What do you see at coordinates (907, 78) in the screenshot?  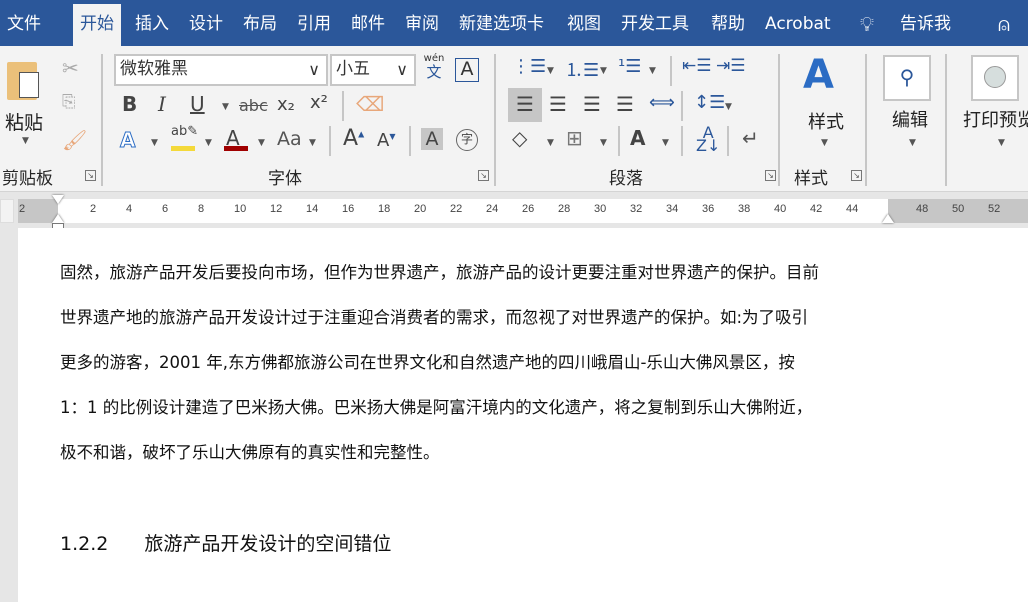 I see `search-icon: ⚲` at bounding box center [907, 78].